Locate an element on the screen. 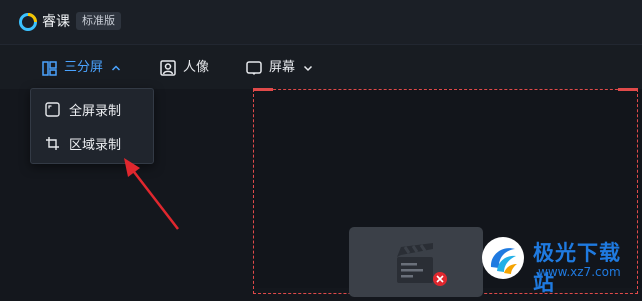 This screenshot has height=301, width=642. arrow-shaft is located at coordinates (154, 198).